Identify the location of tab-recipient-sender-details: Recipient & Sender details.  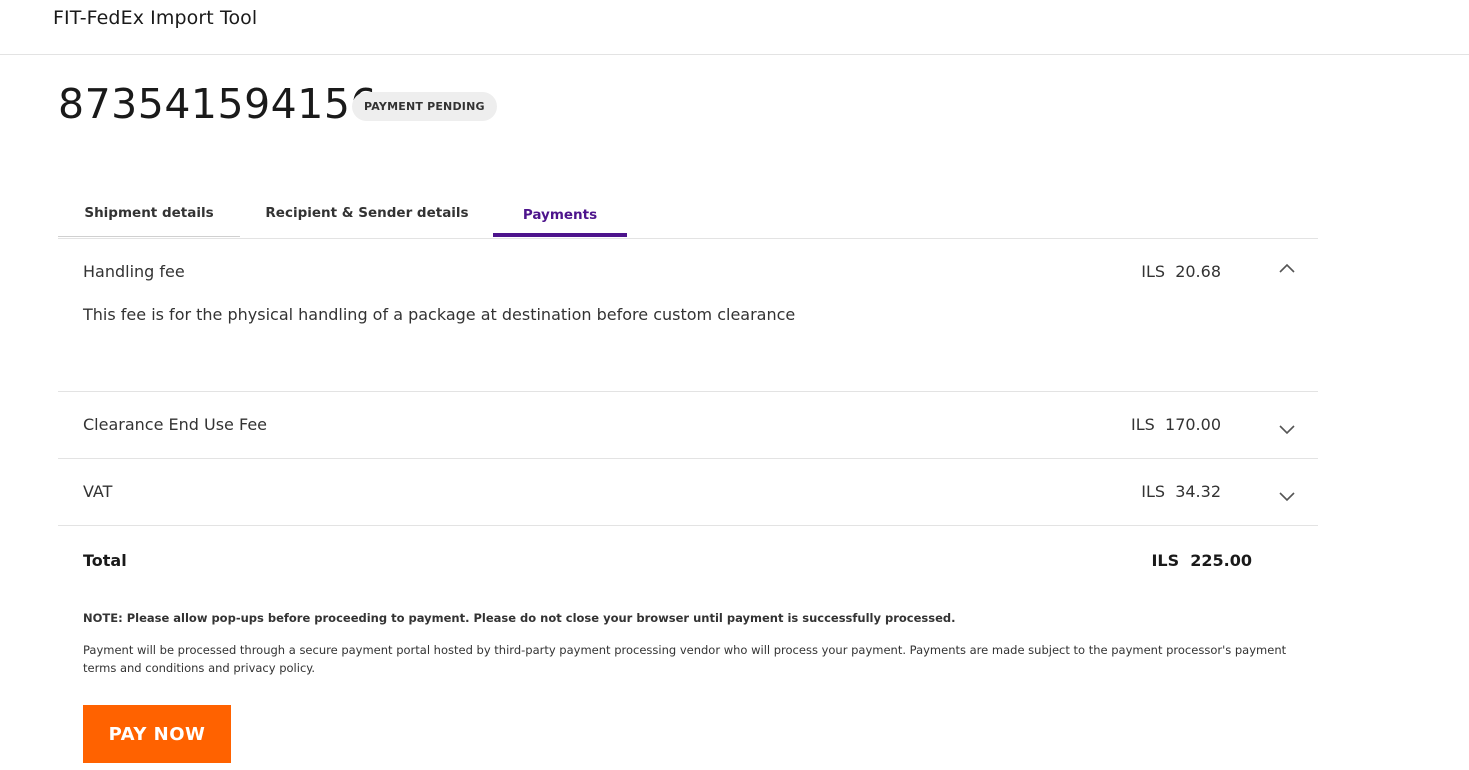
(367, 213).